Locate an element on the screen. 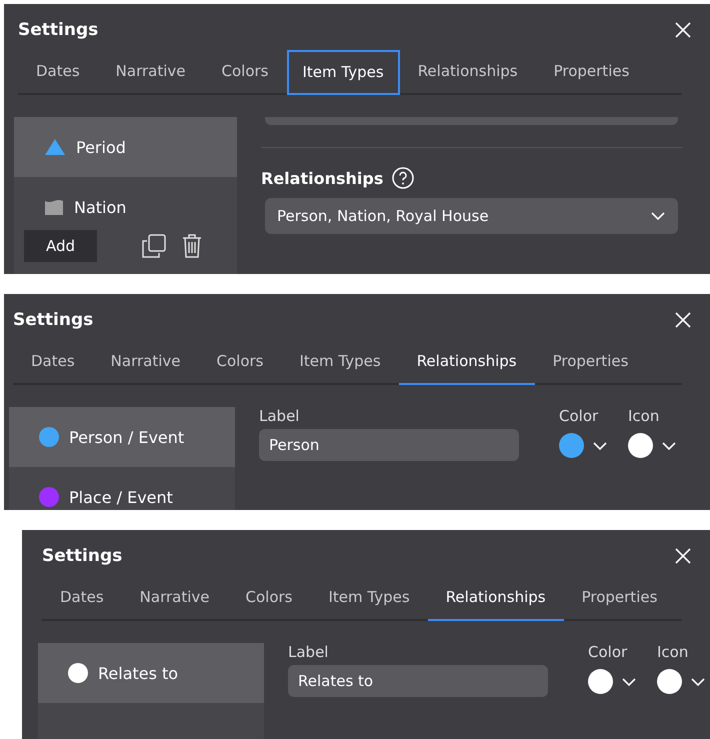  item-label: Place / Event is located at coordinates (121, 497).